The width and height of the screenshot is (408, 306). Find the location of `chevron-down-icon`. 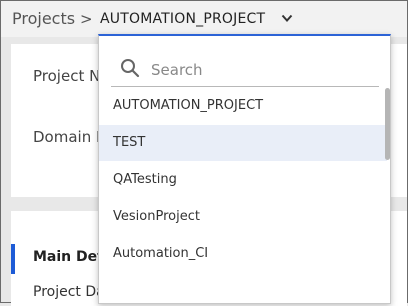

chevron-down-icon is located at coordinates (287, 18).